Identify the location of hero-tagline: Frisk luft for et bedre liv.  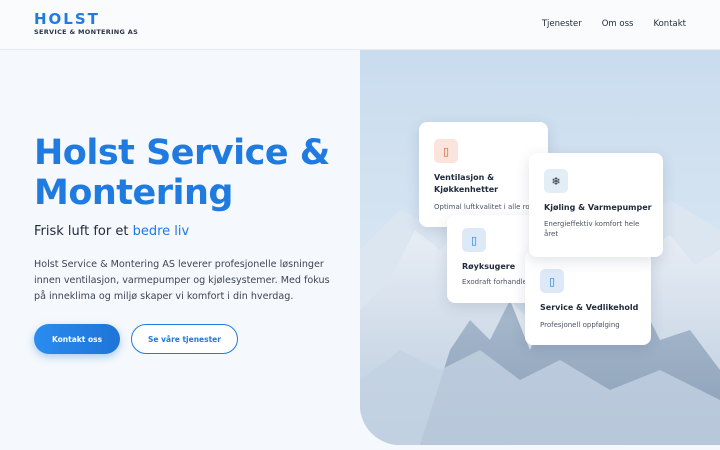
(111, 231).